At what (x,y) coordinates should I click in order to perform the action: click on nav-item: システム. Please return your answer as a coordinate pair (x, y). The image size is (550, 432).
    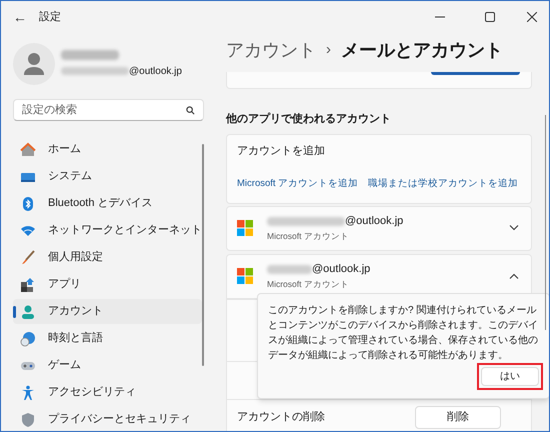
    Looking at the image, I should click on (107, 176).